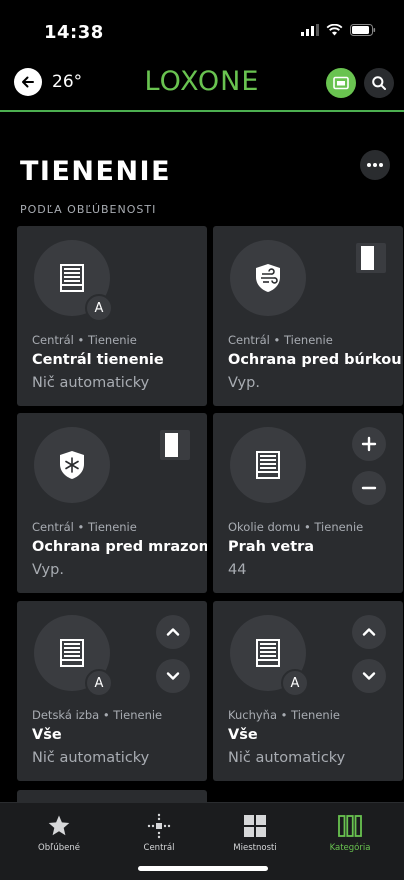 The height and width of the screenshot is (880, 404). What do you see at coordinates (202, 86) in the screenshot?
I see `top-bar: 26° LOXONE` at bounding box center [202, 86].